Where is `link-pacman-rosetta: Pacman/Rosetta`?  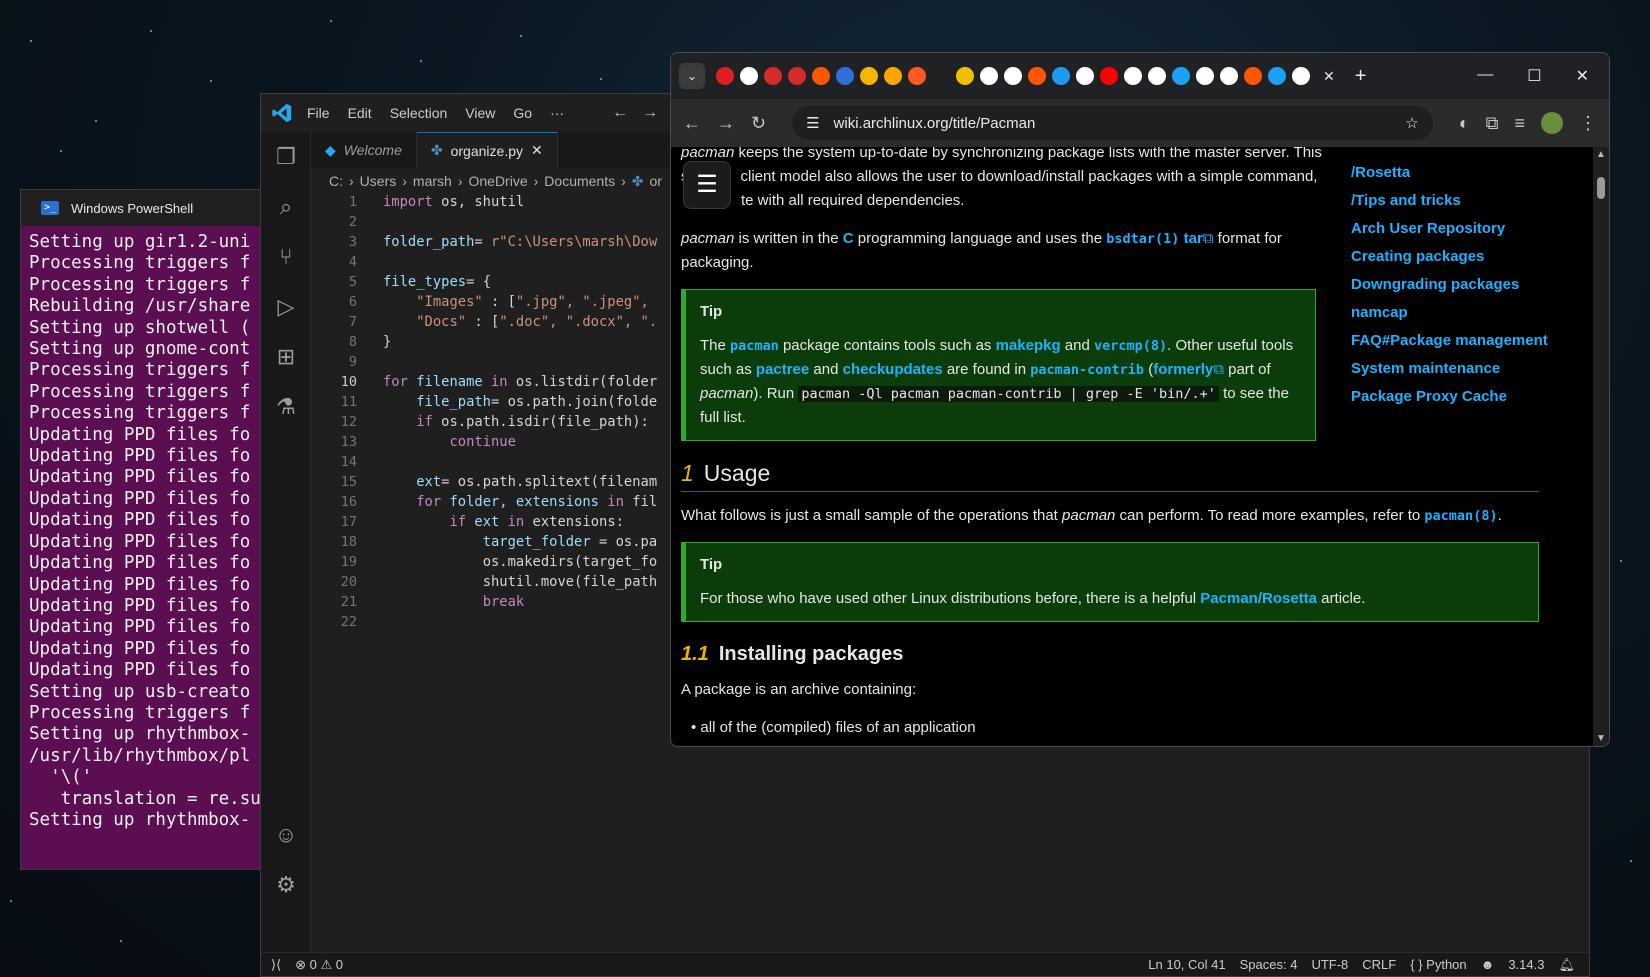
link-pacman-rosetta: Pacman/Rosetta is located at coordinates (1258, 598).